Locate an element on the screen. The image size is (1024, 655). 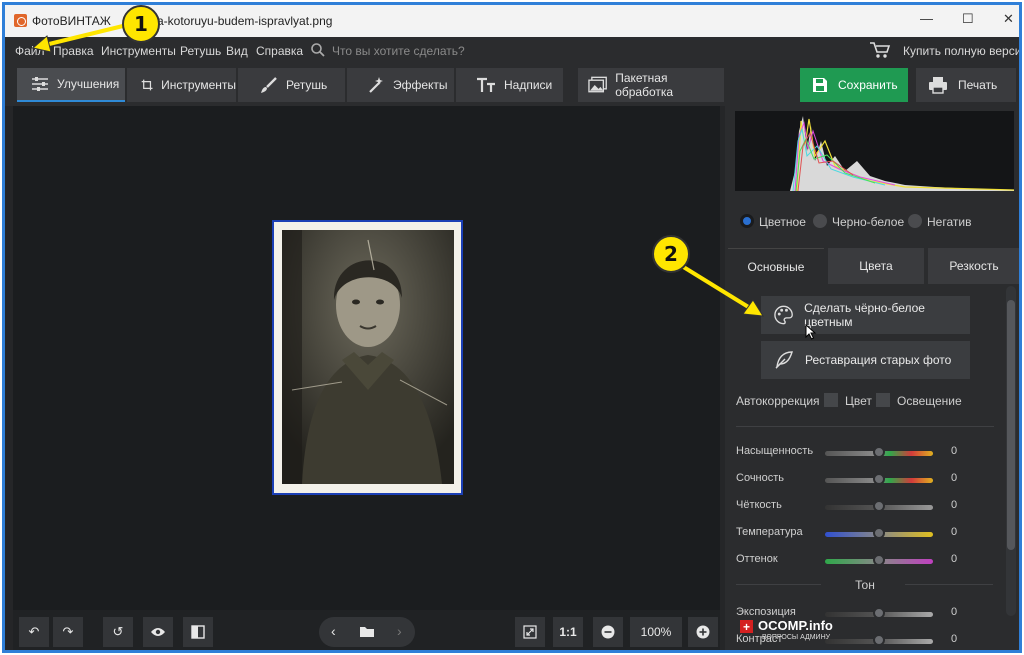
annotation-badge-1: 1 is located at coordinates (141, 24).